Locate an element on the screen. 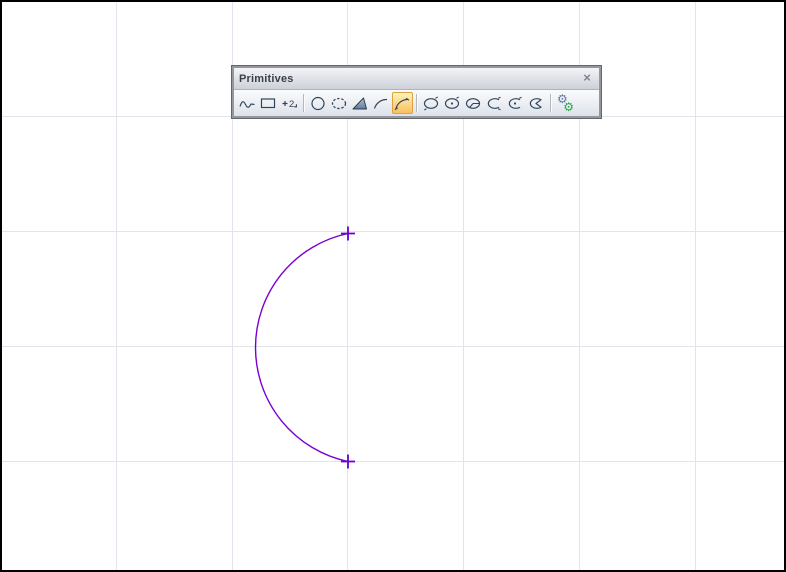 The height and width of the screenshot is (572, 786). tool-rectangle is located at coordinates (268, 103).